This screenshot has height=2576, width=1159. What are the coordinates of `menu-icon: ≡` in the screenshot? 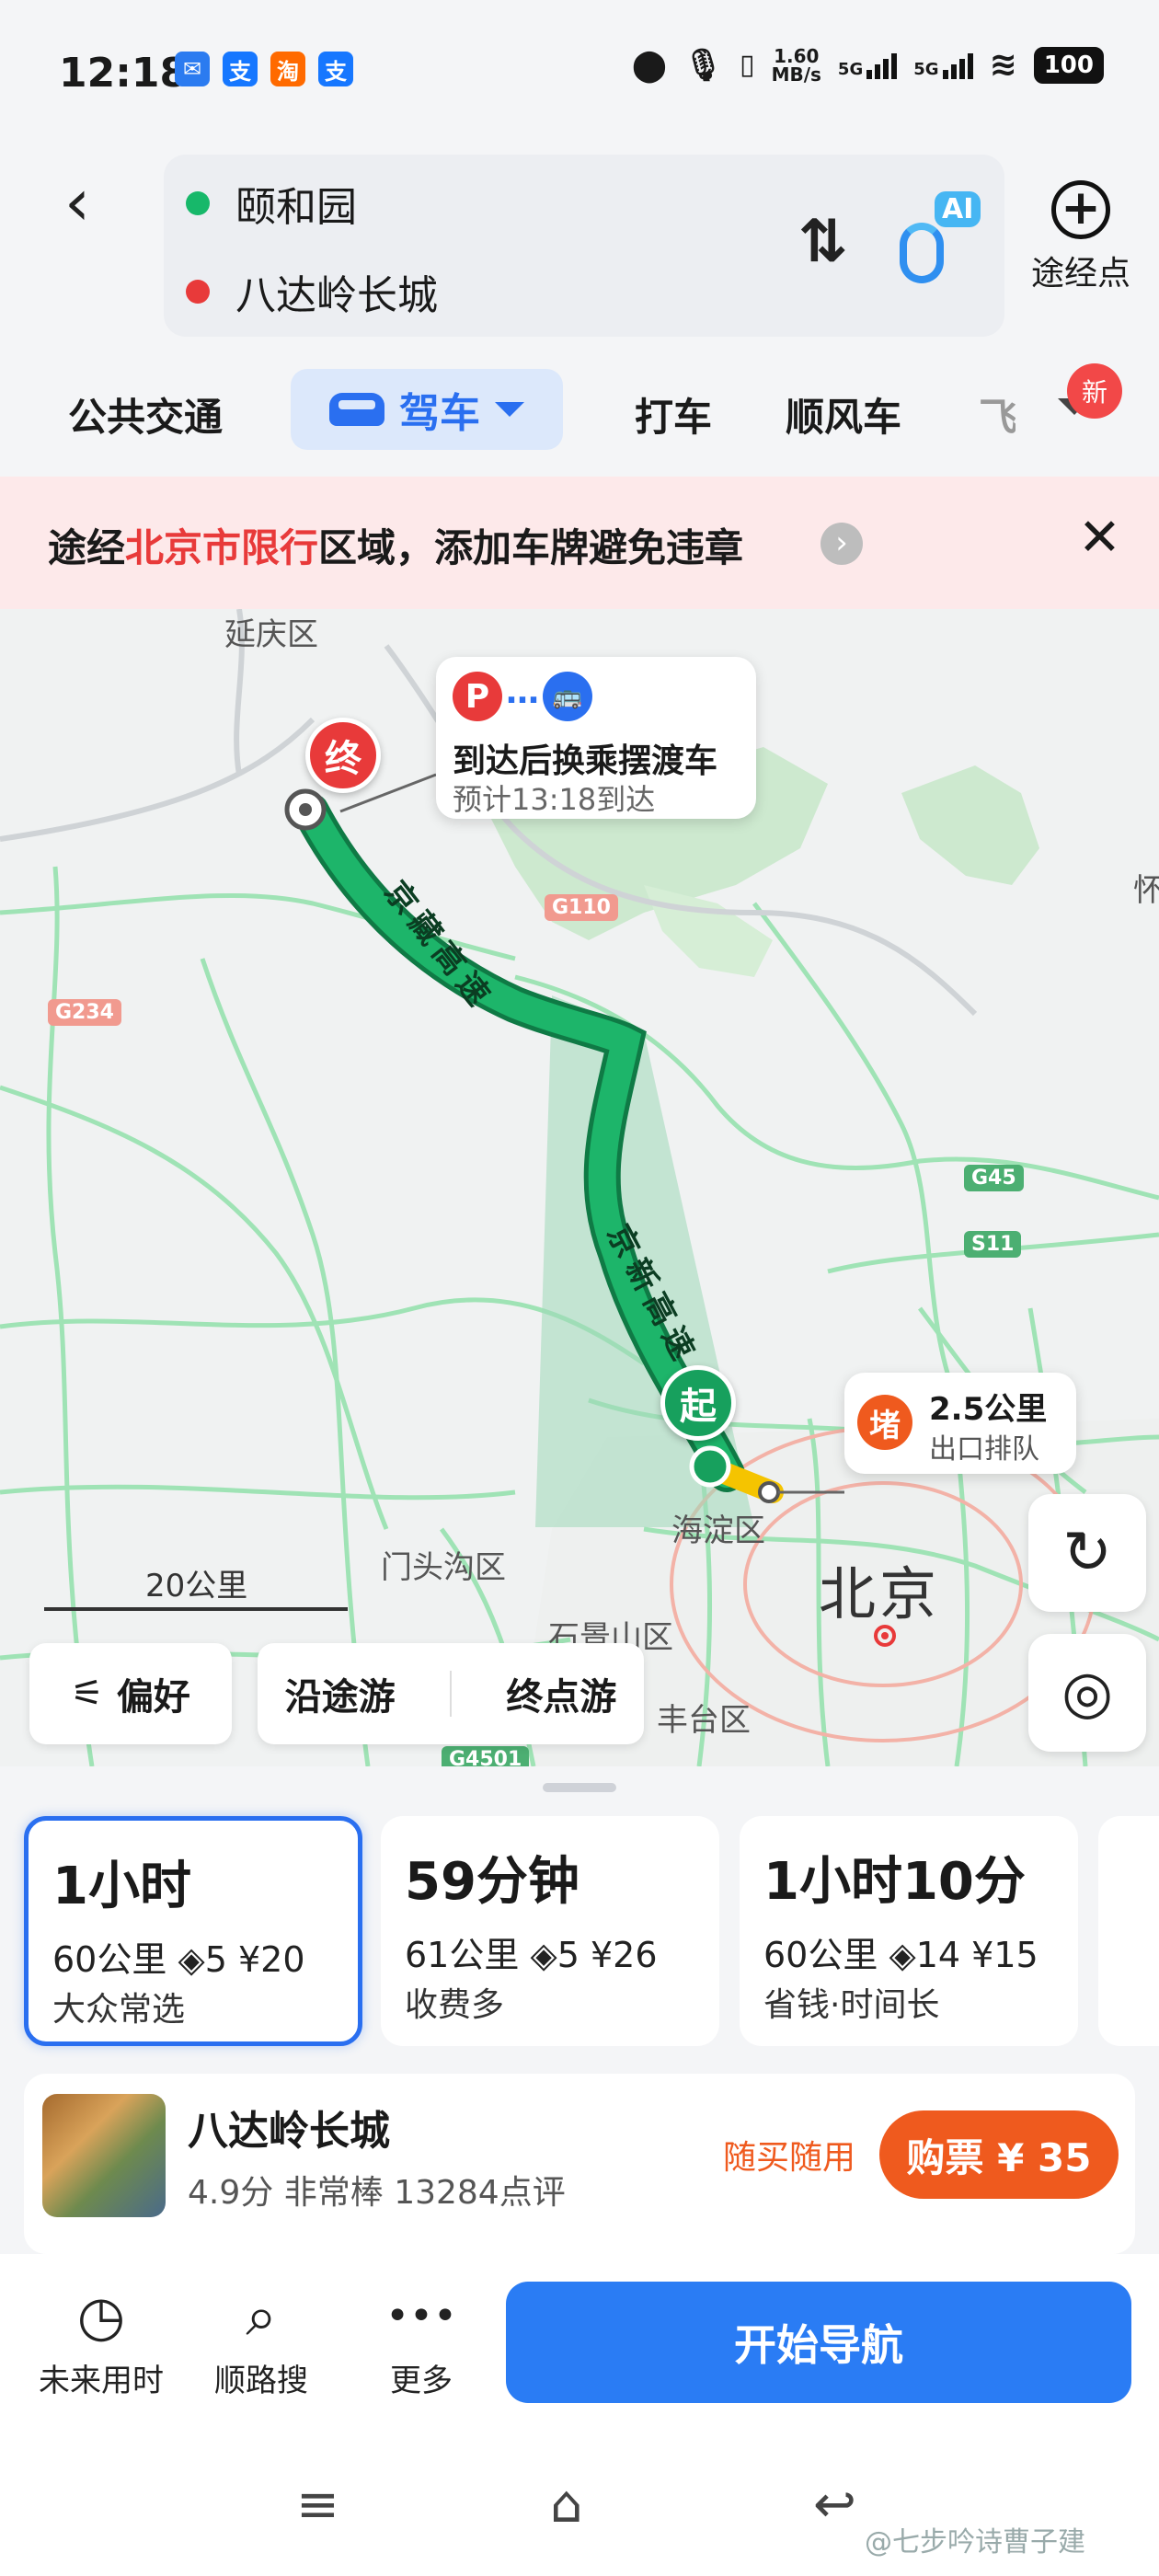 It's located at (317, 2505).